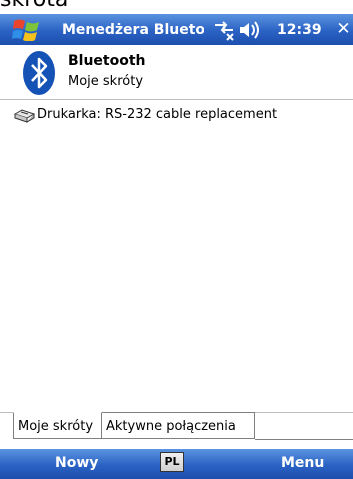 The width and height of the screenshot is (353, 479). Describe the element at coordinates (76, 463) in the screenshot. I see `new-softkey: Nowy` at that location.